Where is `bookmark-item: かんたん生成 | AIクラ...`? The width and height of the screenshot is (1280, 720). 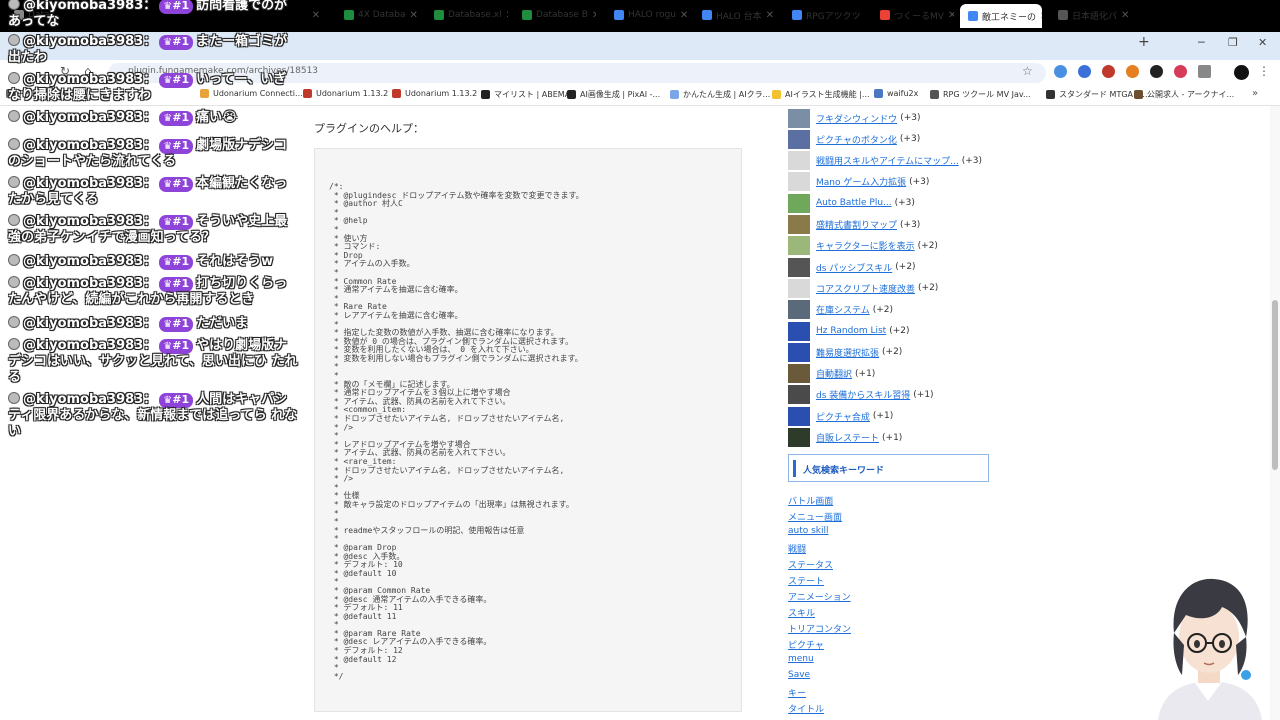
bookmark-item: かんたん生成 | AIクラ... is located at coordinates (720, 94).